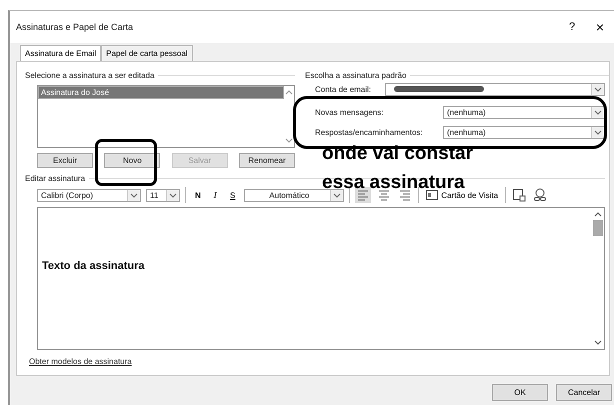  Describe the element at coordinates (215, 195) in the screenshot. I see `italic-button: I` at that location.